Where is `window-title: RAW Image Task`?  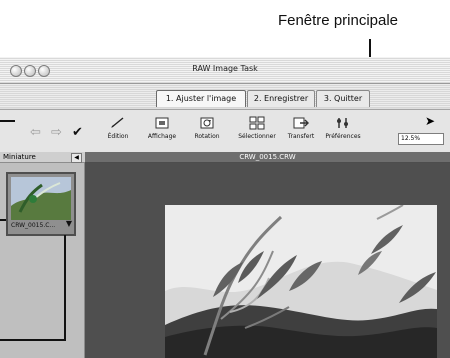
window-title: RAW Image Task is located at coordinates (225, 68).